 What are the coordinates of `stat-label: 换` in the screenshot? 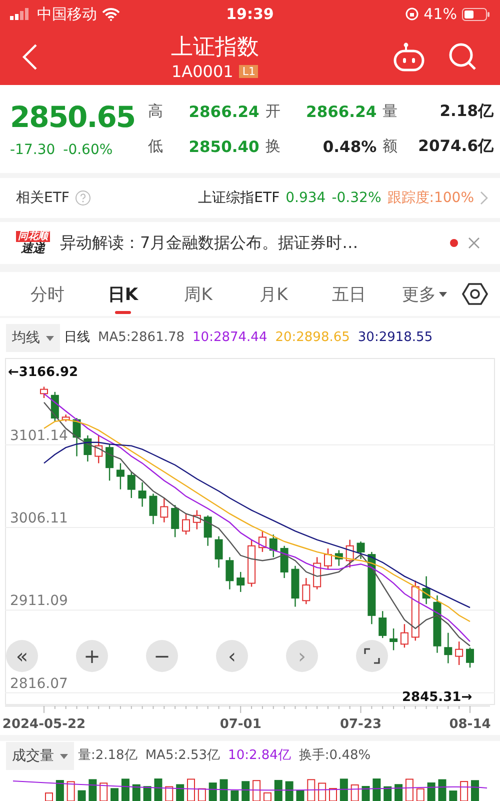 It's located at (273, 146).